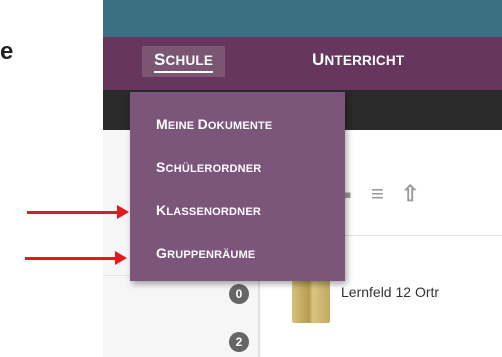 The height and width of the screenshot is (357, 502). What do you see at coordinates (189, 60) in the screenshot?
I see `nav-tab-schule-rest: CHULE` at bounding box center [189, 60].